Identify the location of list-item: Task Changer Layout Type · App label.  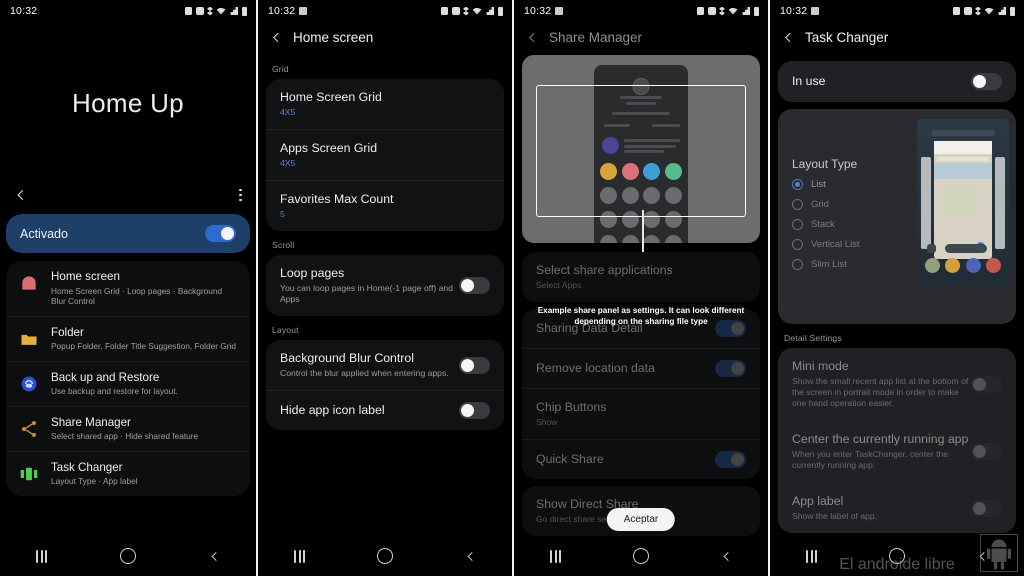
(128, 473).